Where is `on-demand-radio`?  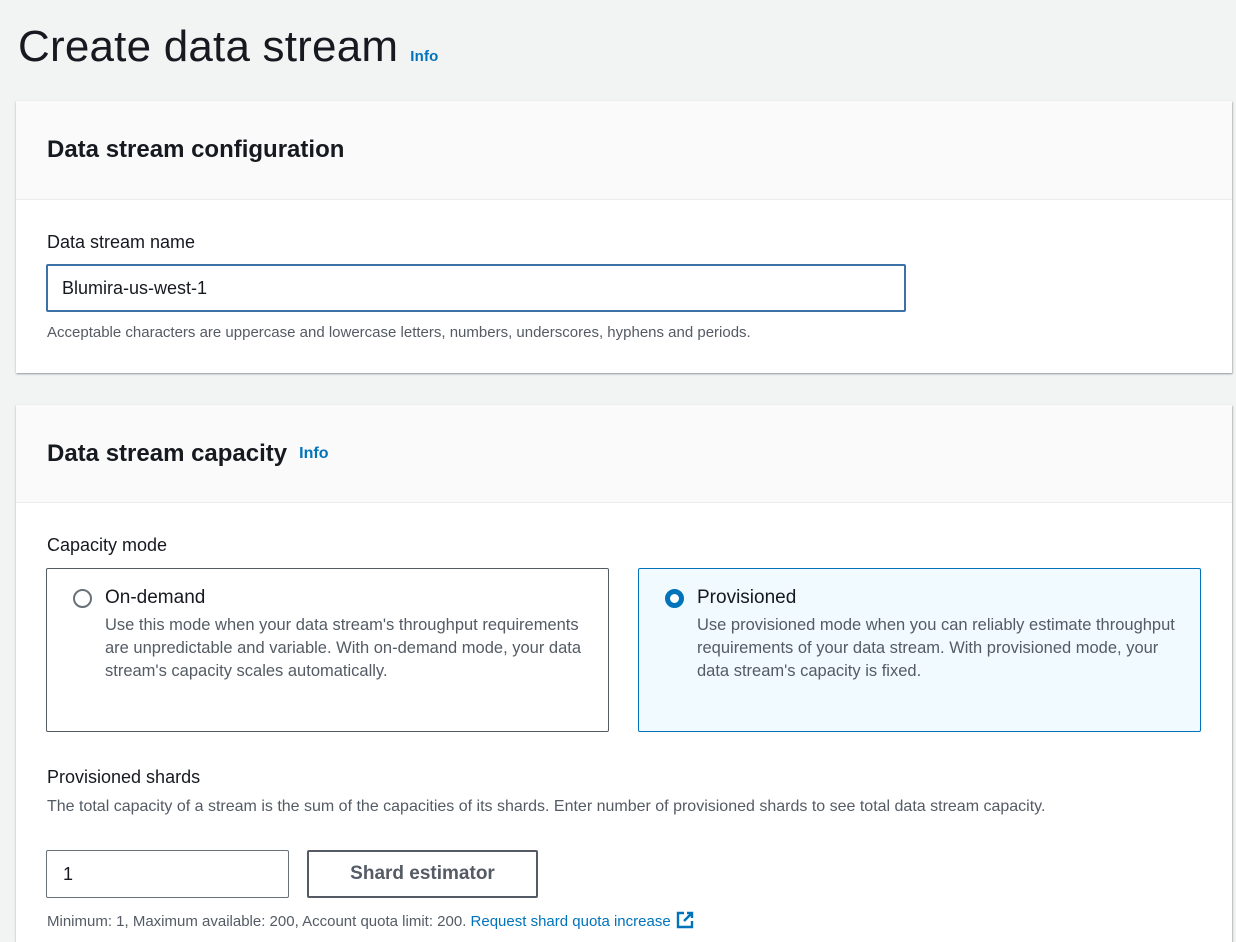
on-demand-radio is located at coordinates (82, 598).